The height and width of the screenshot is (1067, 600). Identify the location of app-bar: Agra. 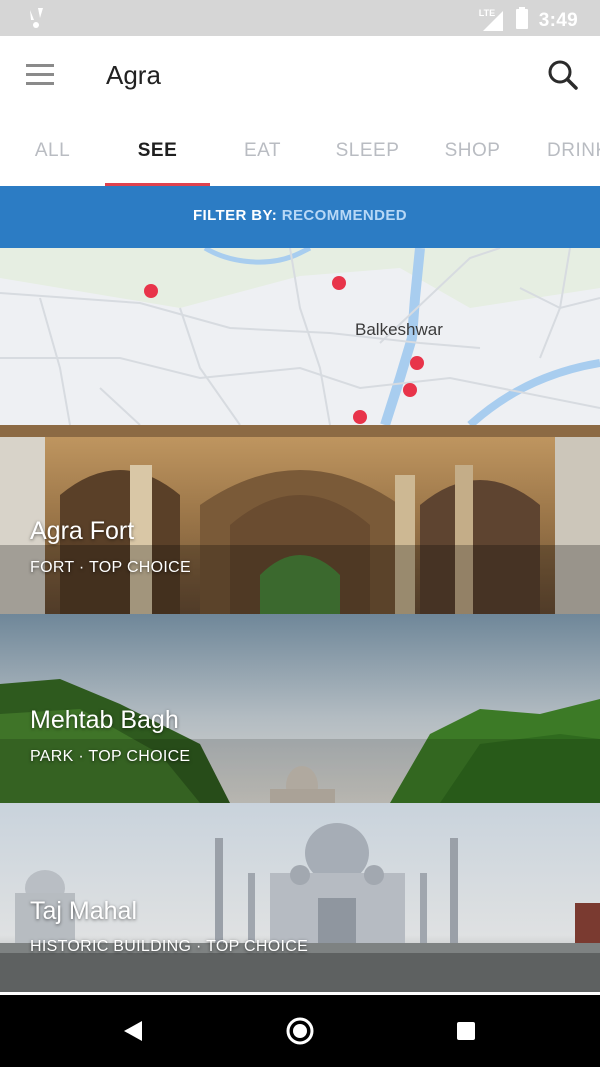
(300, 76).